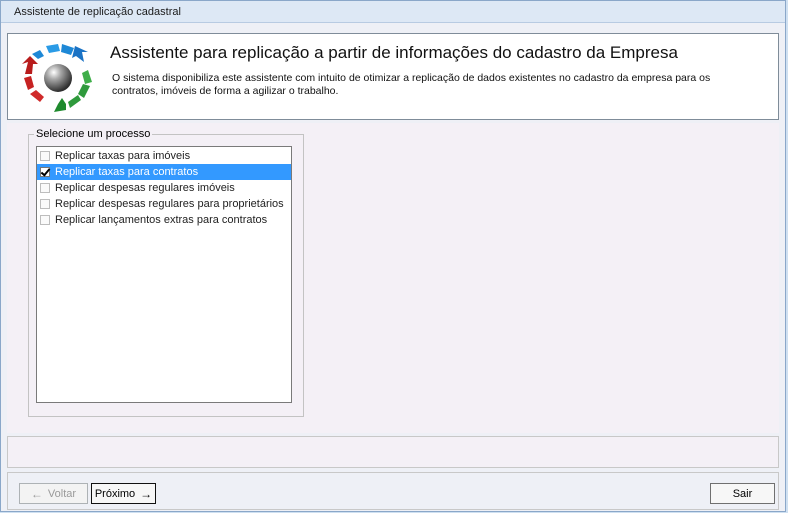 The width and height of the screenshot is (788, 513). Describe the element at coordinates (393, 452) in the screenshot. I see `status-panel` at that location.